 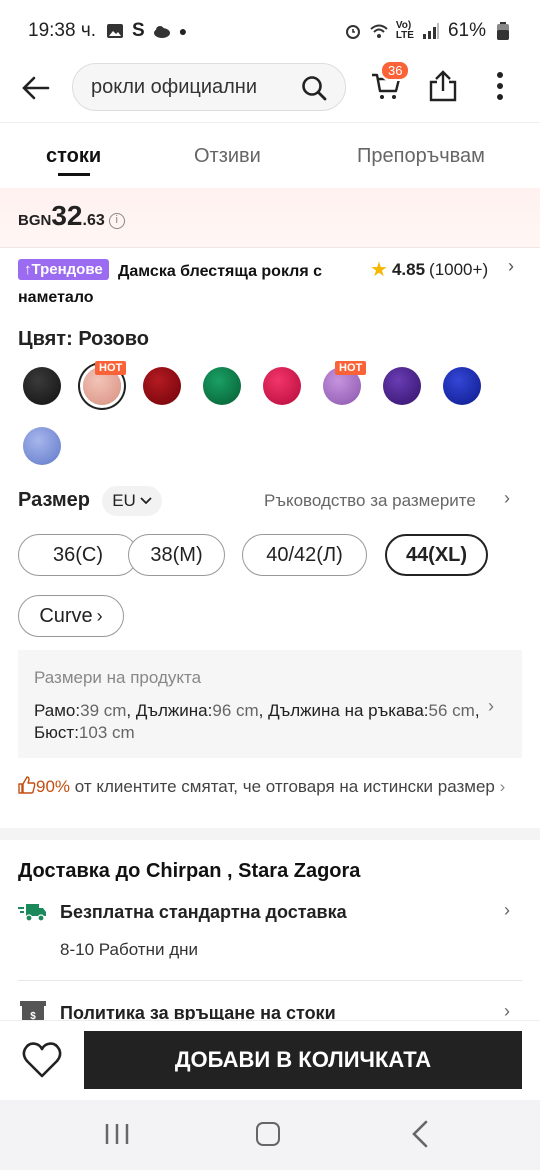 What do you see at coordinates (174, 86) in the screenshot?
I see `search-query: рокли официални` at bounding box center [174, 86].